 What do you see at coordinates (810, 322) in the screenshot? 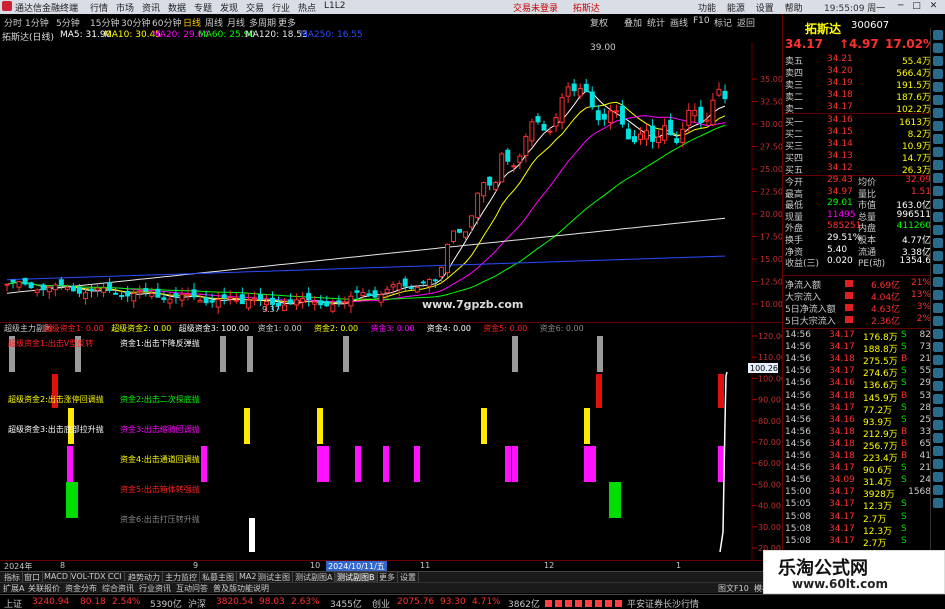
I see `flow-label: 5日大宗流入` at bounding box center [810, 322].